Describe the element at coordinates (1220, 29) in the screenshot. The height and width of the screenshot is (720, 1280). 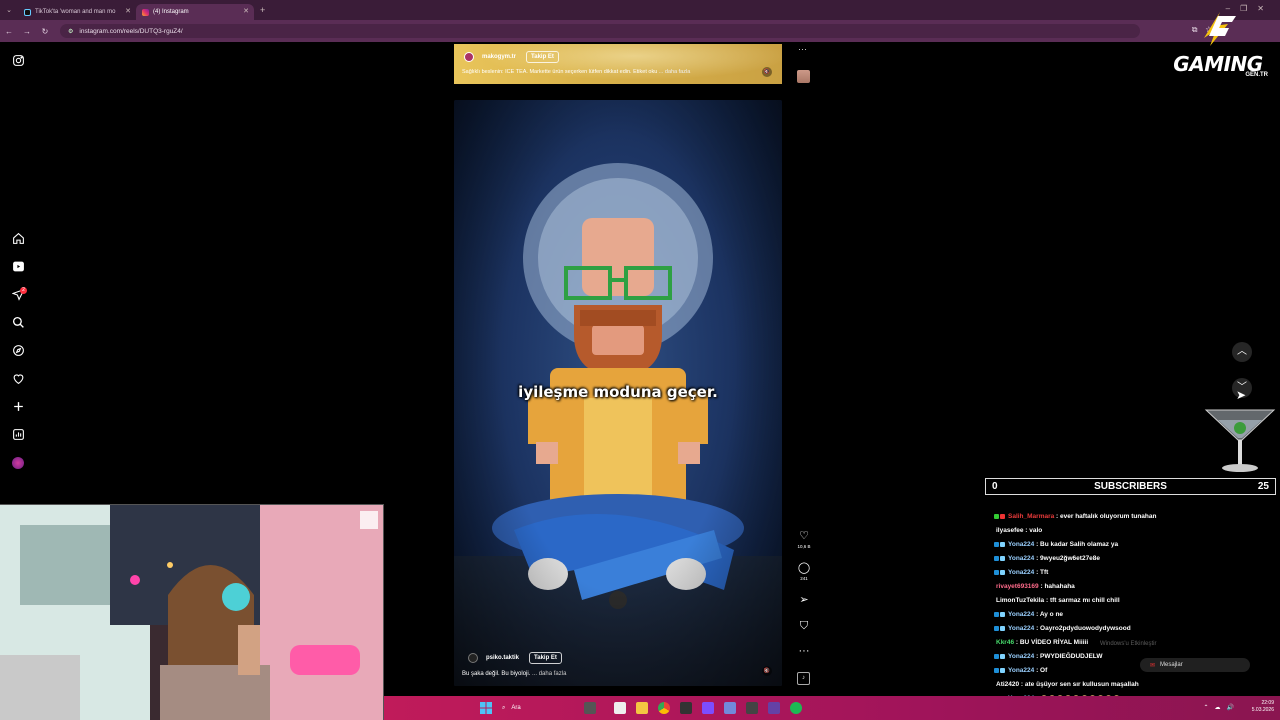
I see `lightning-bolt-icon` at that location.